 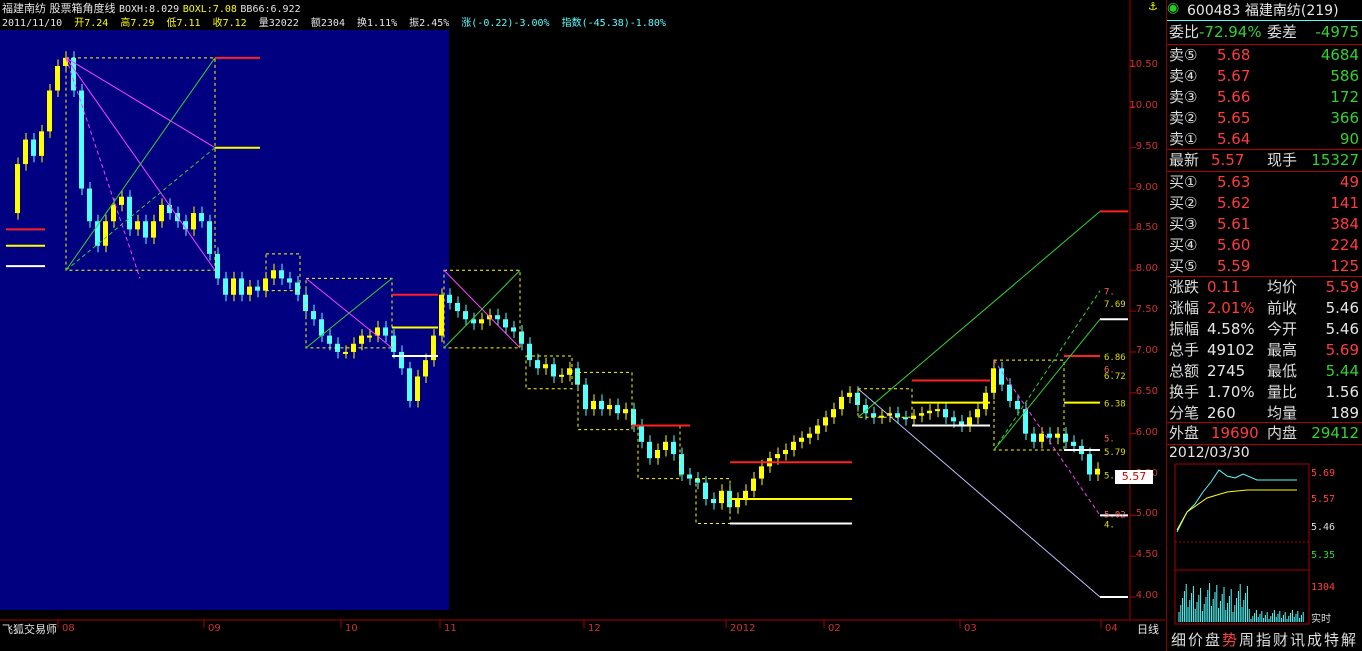 What do you see at coordinates (1178, 639) in the screenshot?
I see `tab-0: 细` at bounding box center [1178, 639].